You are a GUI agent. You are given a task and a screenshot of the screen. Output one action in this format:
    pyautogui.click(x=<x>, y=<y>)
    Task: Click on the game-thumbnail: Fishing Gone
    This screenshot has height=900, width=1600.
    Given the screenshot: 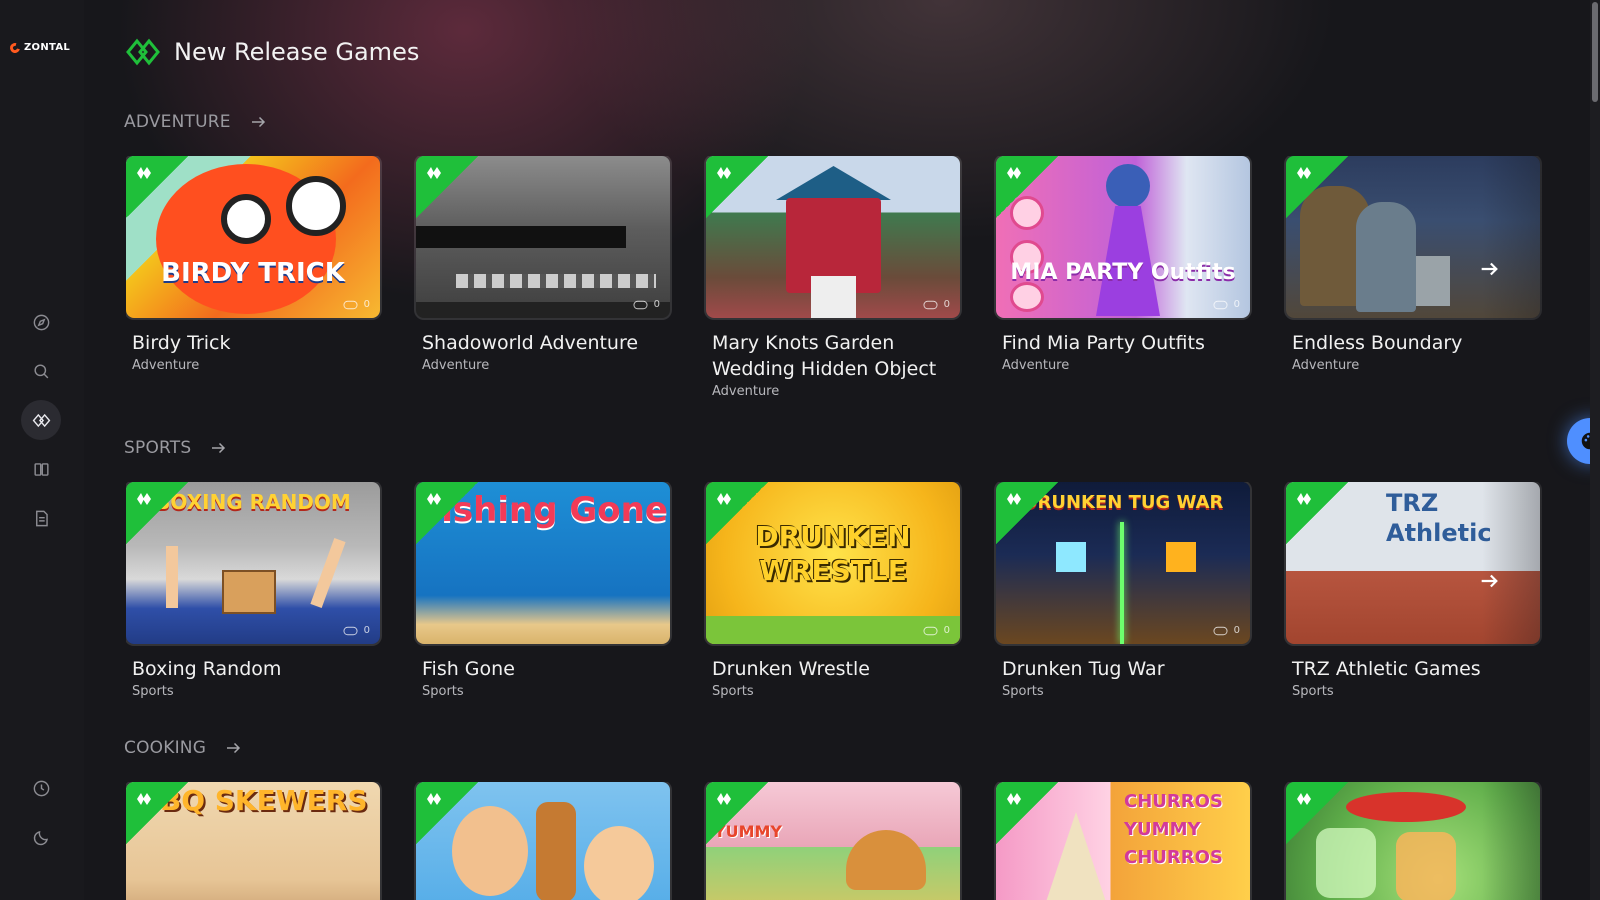 What is the action you would take?
    pyautogui.click(x=543, y=563)
    